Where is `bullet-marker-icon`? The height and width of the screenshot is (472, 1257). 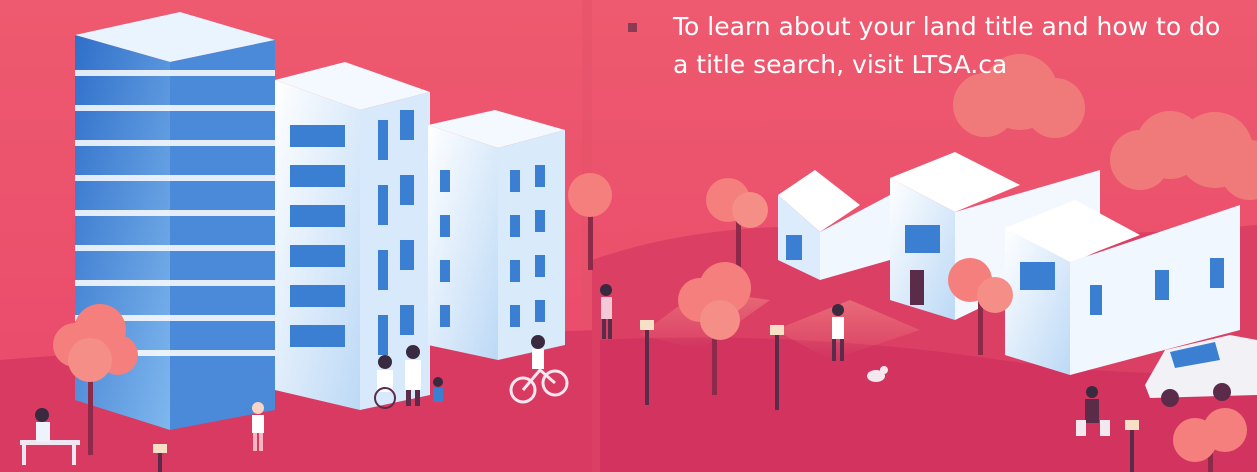 bullet-marker-icon is located at coordinates (632, 27).